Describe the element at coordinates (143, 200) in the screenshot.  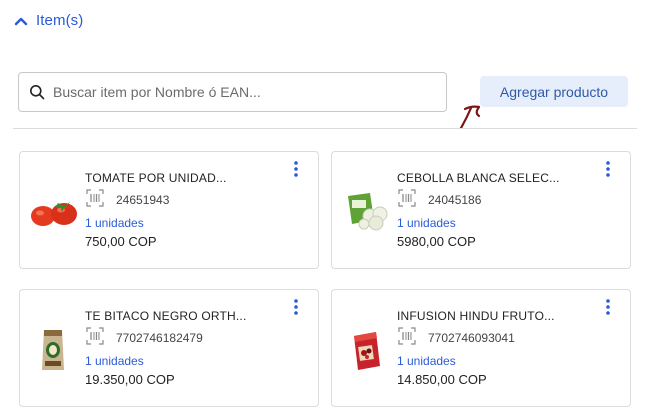
I see `product-ean: 24651943` at that location.